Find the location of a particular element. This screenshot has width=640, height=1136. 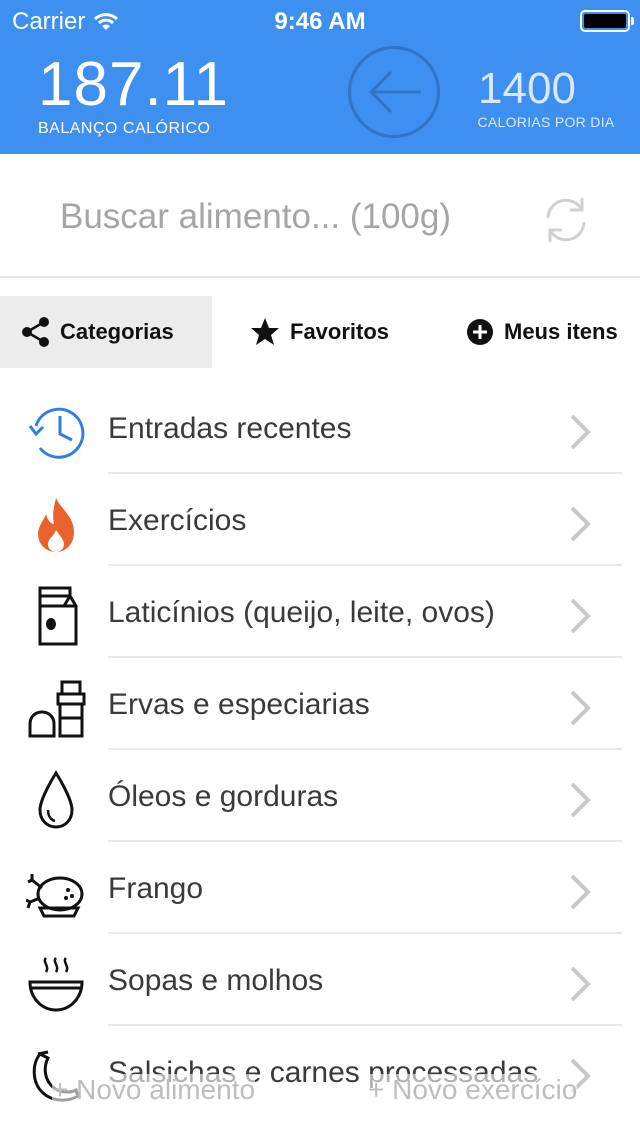

arrow-left-icon is located at coordinates (394, 92).